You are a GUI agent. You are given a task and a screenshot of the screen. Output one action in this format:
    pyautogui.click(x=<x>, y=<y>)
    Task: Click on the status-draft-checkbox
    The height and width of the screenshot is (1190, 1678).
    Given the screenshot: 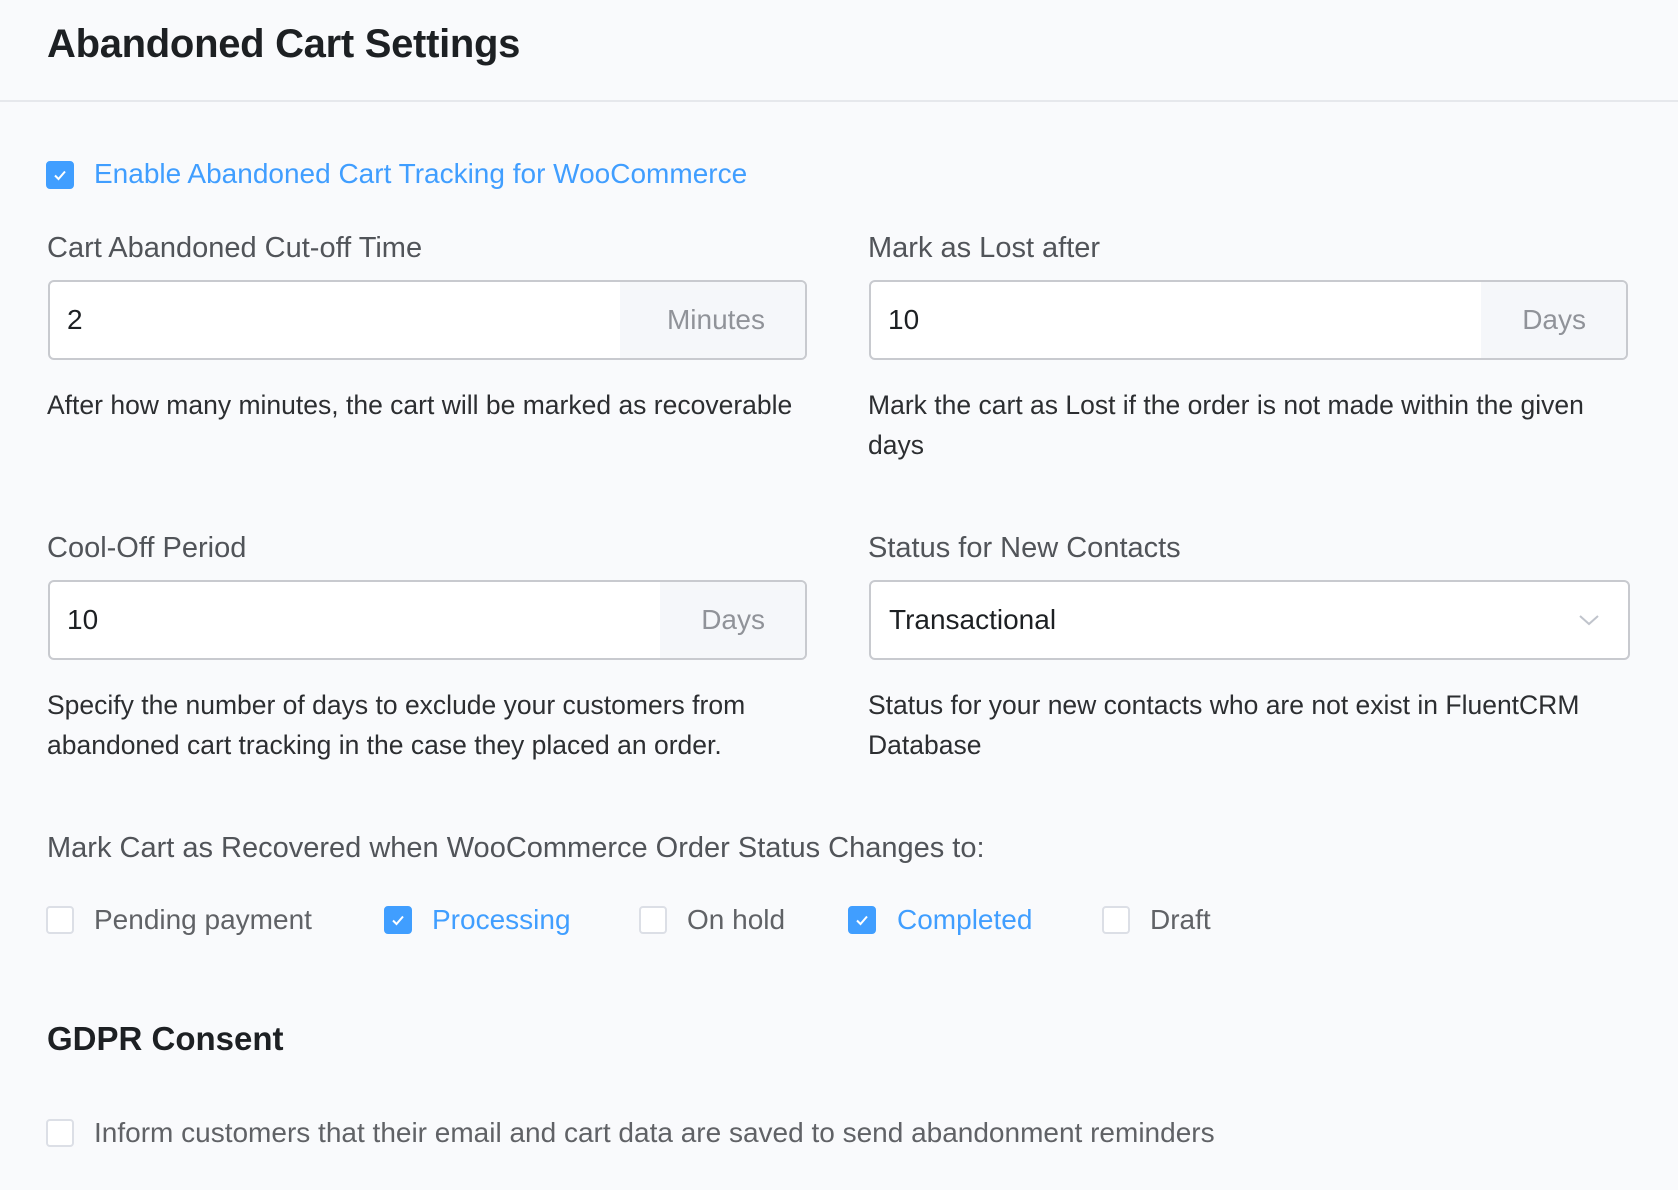 What is the action you would take?
    pyautogui.click(x=1116, y=920)
    